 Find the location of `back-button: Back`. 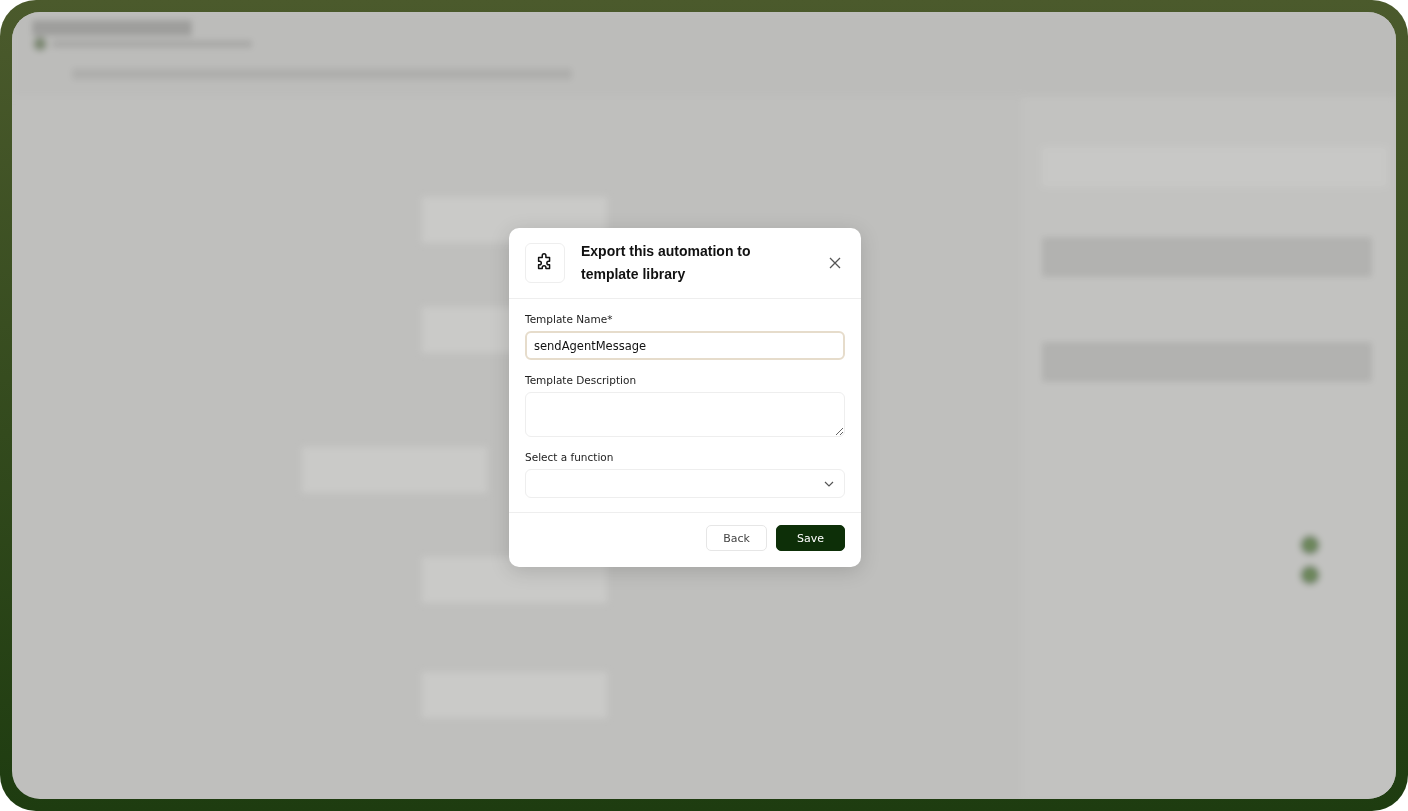

back-button: Back is located at coordinates (736, 538).